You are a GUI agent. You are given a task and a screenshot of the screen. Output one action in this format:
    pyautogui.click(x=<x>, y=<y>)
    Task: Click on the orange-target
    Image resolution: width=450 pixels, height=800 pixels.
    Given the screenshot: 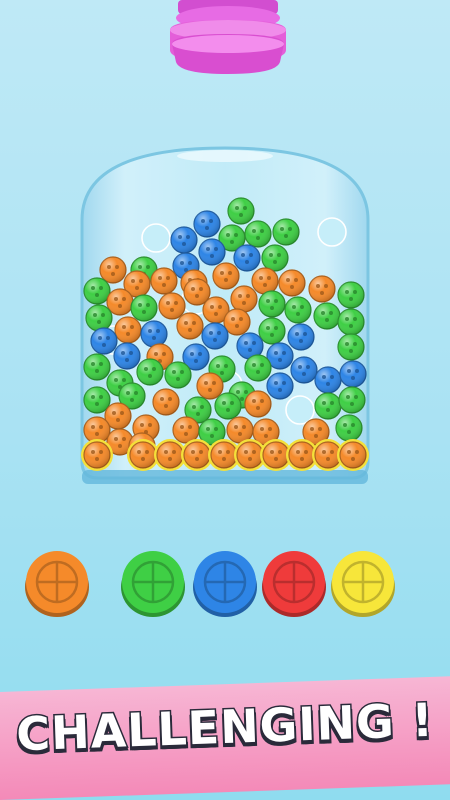 What is the action you would take?
    pyautogui.click(x=57, y=584)
    